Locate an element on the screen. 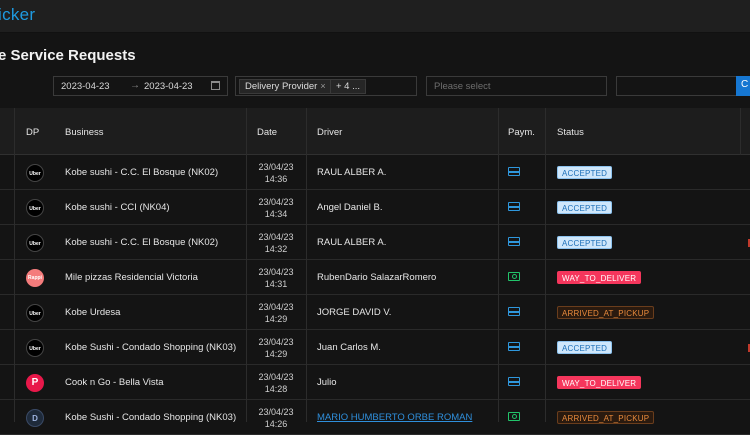  date-time: 14:34 is located at coordinates (276, 214).